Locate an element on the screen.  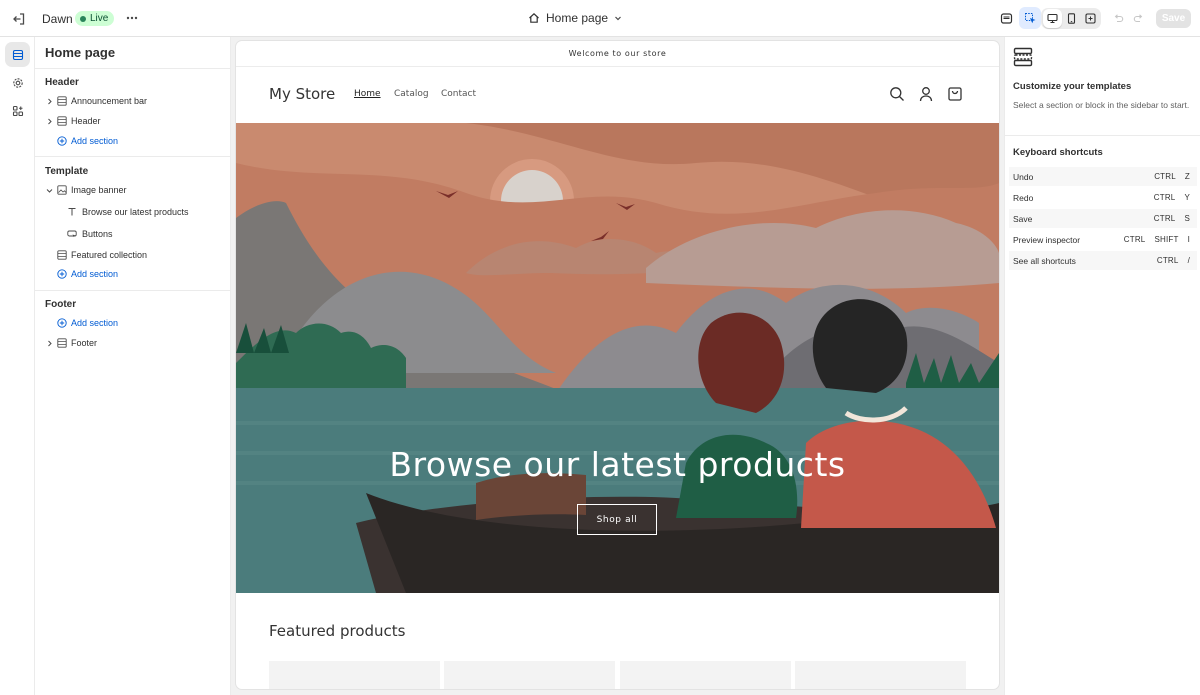
shortcut-label: Undo is located at coordinates (1023, 176).